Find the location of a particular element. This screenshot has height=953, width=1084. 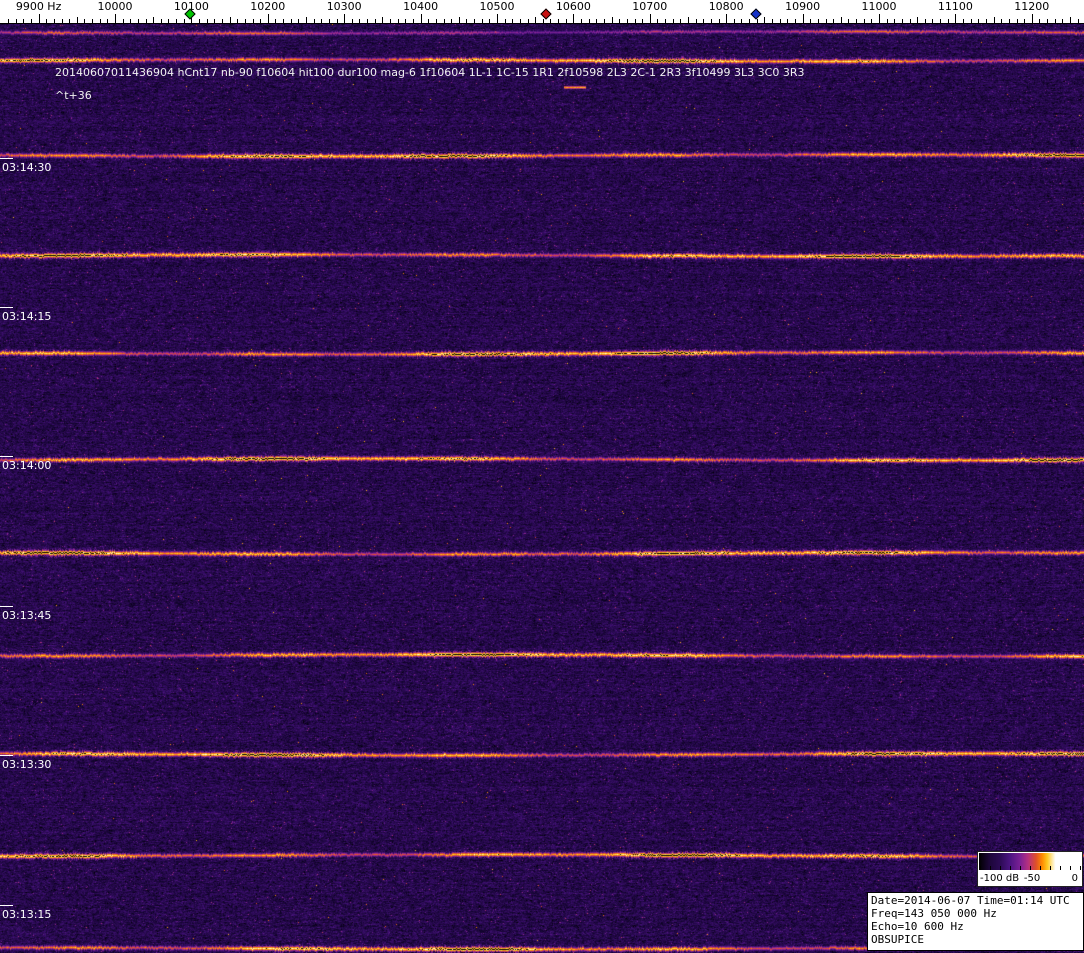

frequency-label: 10800 is located at coordinates (726, 6).